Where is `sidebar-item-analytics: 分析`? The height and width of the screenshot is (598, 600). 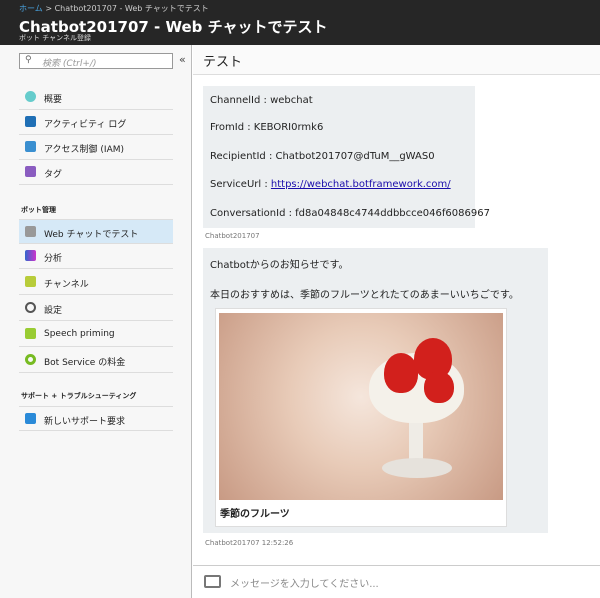
sidebar-item-analytics: 分析 is located at coordinates (96, 256).